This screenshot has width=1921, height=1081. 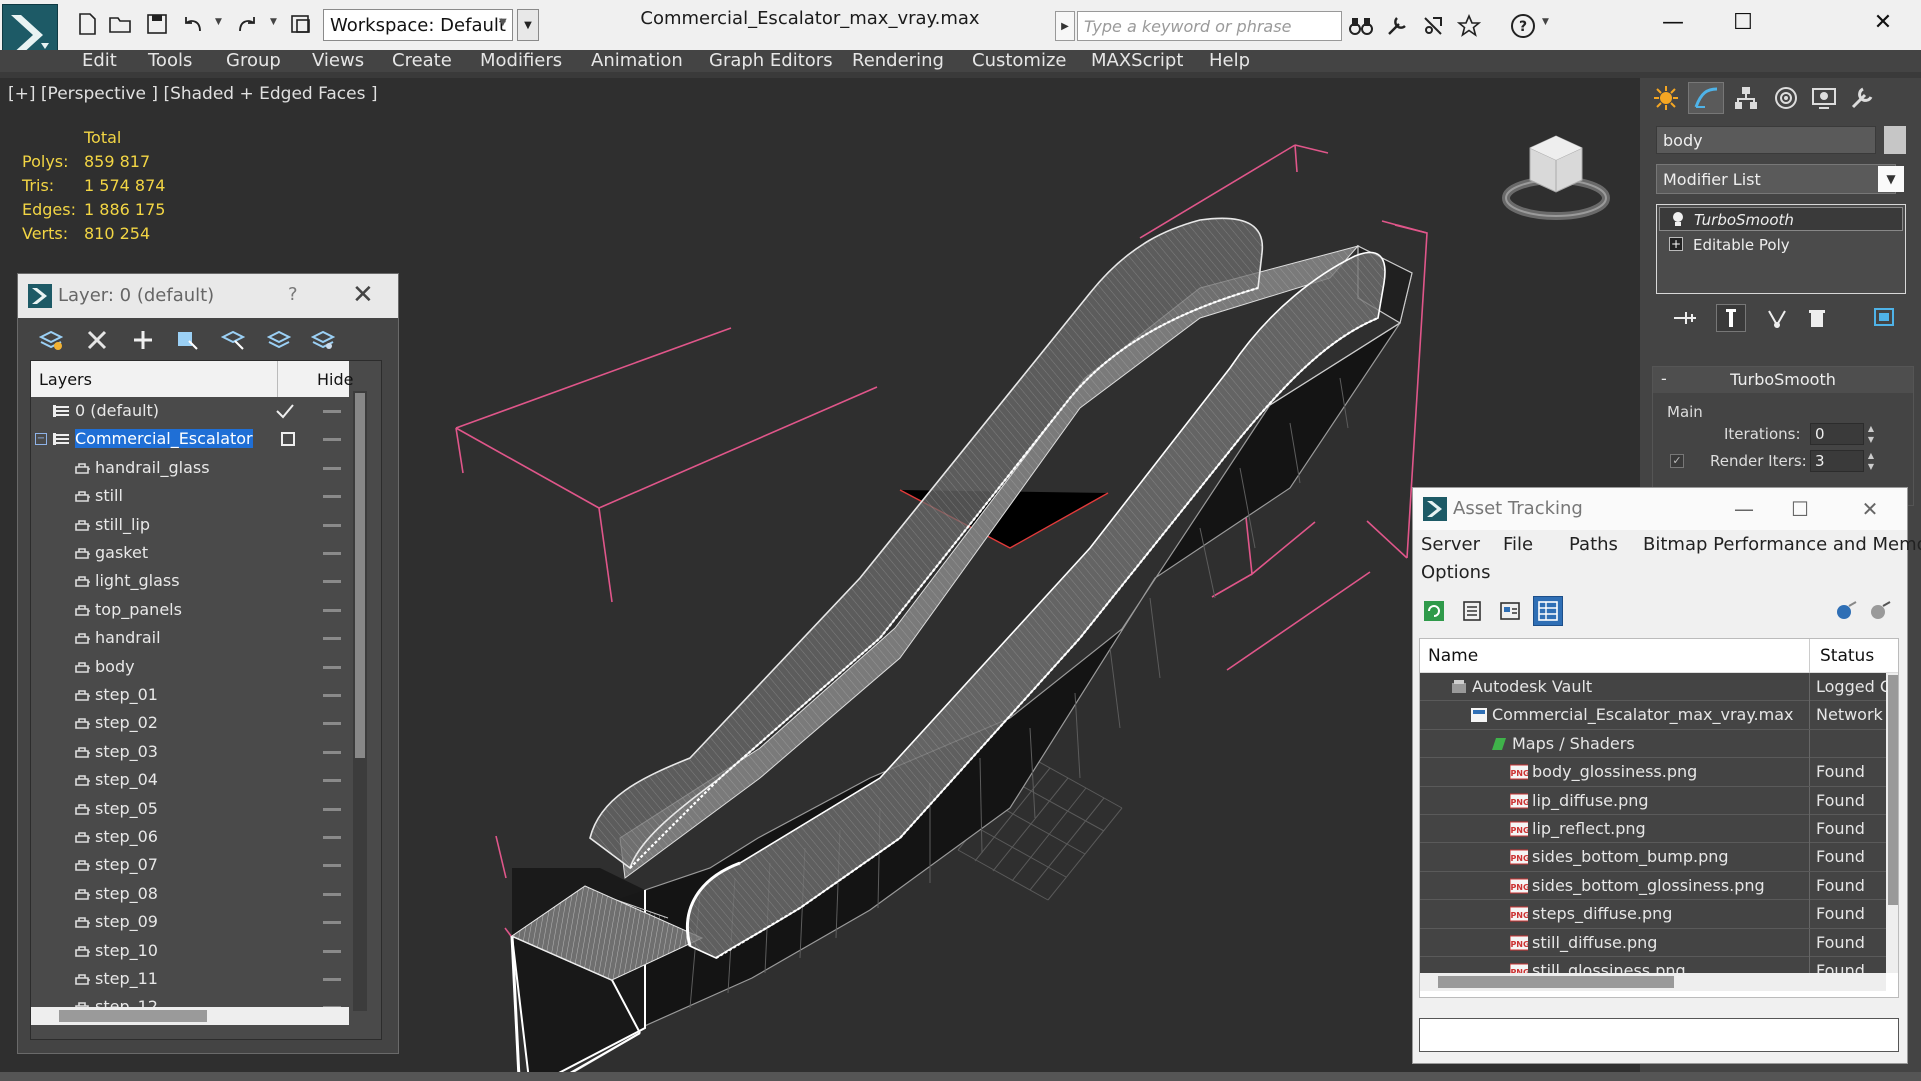 What do you see at coordinates (1433, 26) in the screenshot?
I see `signin-icon` at bounding box center [1433, 26].